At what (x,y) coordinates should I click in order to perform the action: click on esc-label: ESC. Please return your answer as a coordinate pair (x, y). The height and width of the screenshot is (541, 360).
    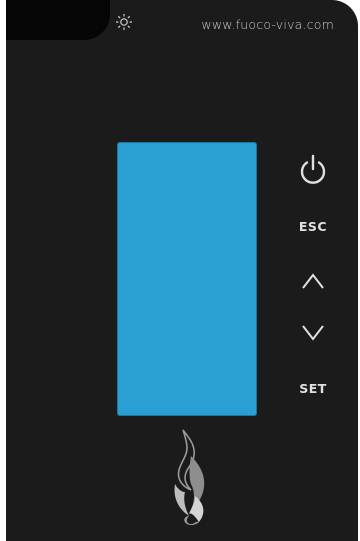
    Looking at the image, I should click on (313, 226).